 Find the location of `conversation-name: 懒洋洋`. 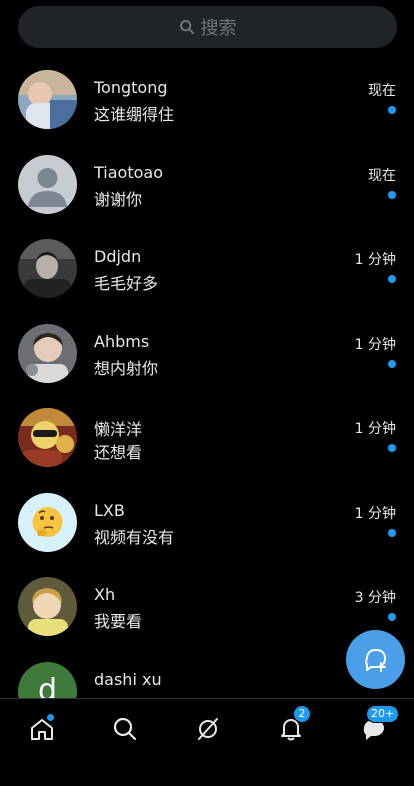

conversation-name: 懒洋洋 is located at coordinates (118, 429).